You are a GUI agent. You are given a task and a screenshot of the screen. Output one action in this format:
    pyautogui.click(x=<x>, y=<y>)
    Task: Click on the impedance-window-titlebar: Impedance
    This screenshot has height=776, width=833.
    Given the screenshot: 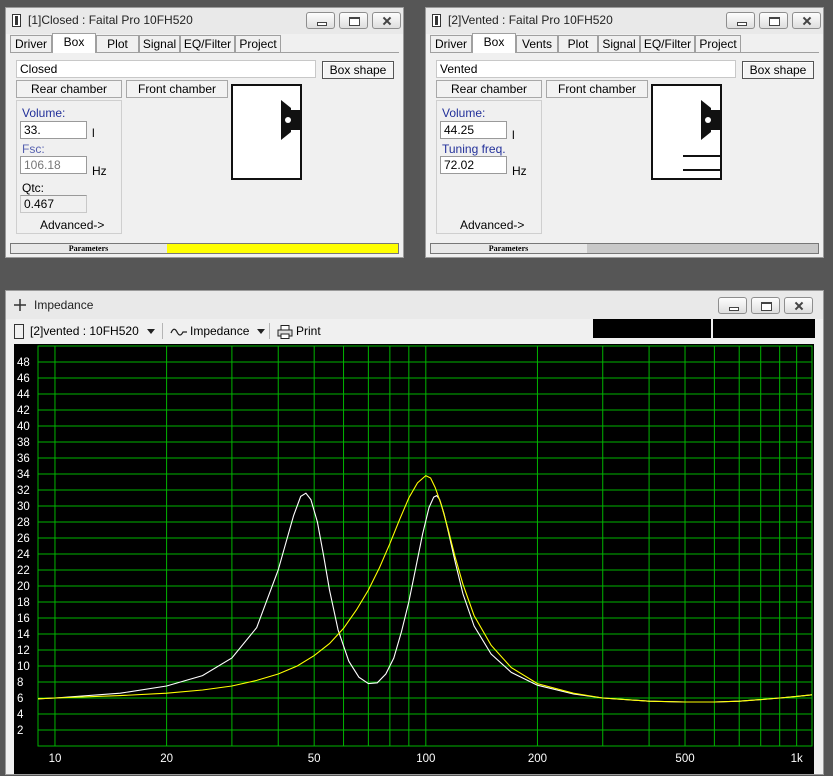 What is the action you would take?
    pyautogui.click(x=414, y=305)
    